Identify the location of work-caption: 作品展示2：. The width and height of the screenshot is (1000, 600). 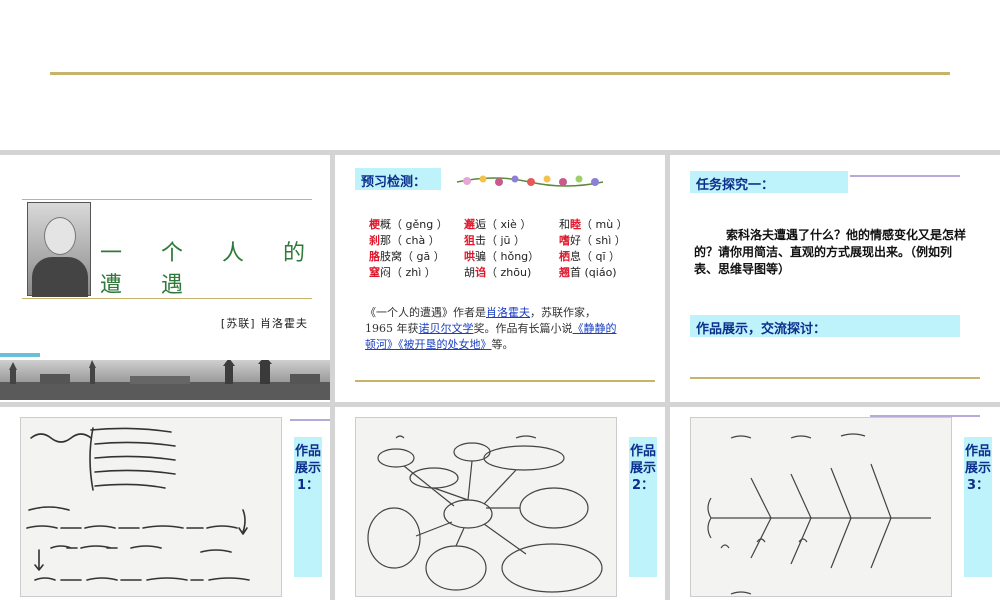
(643, 507).